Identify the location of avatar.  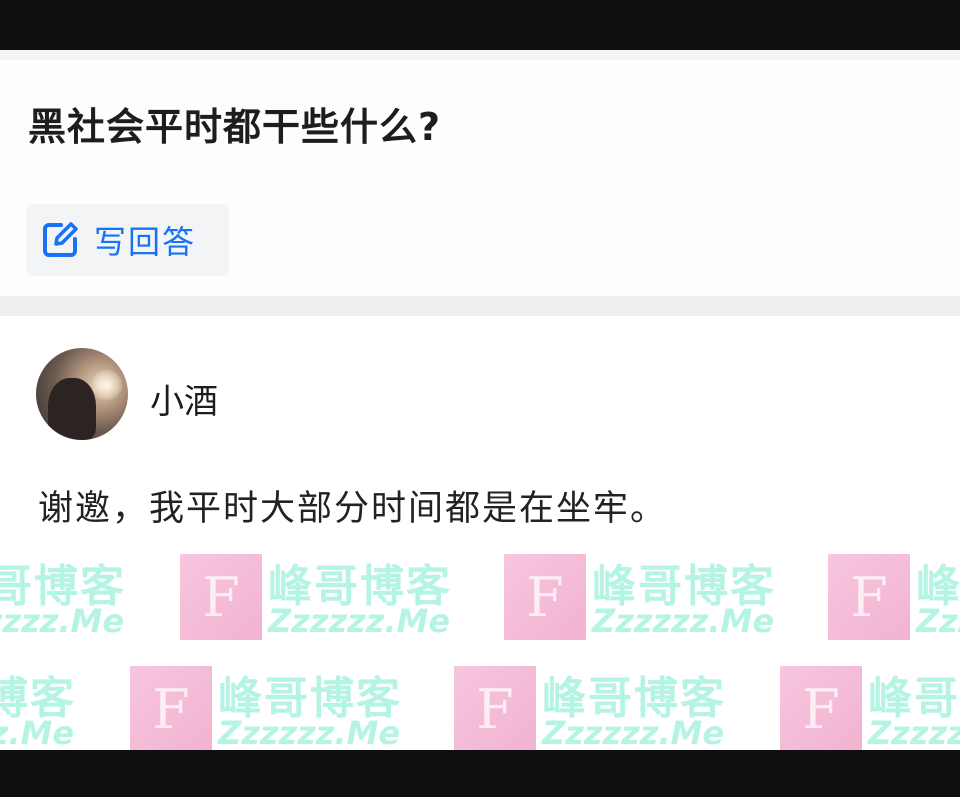
(82, 394).